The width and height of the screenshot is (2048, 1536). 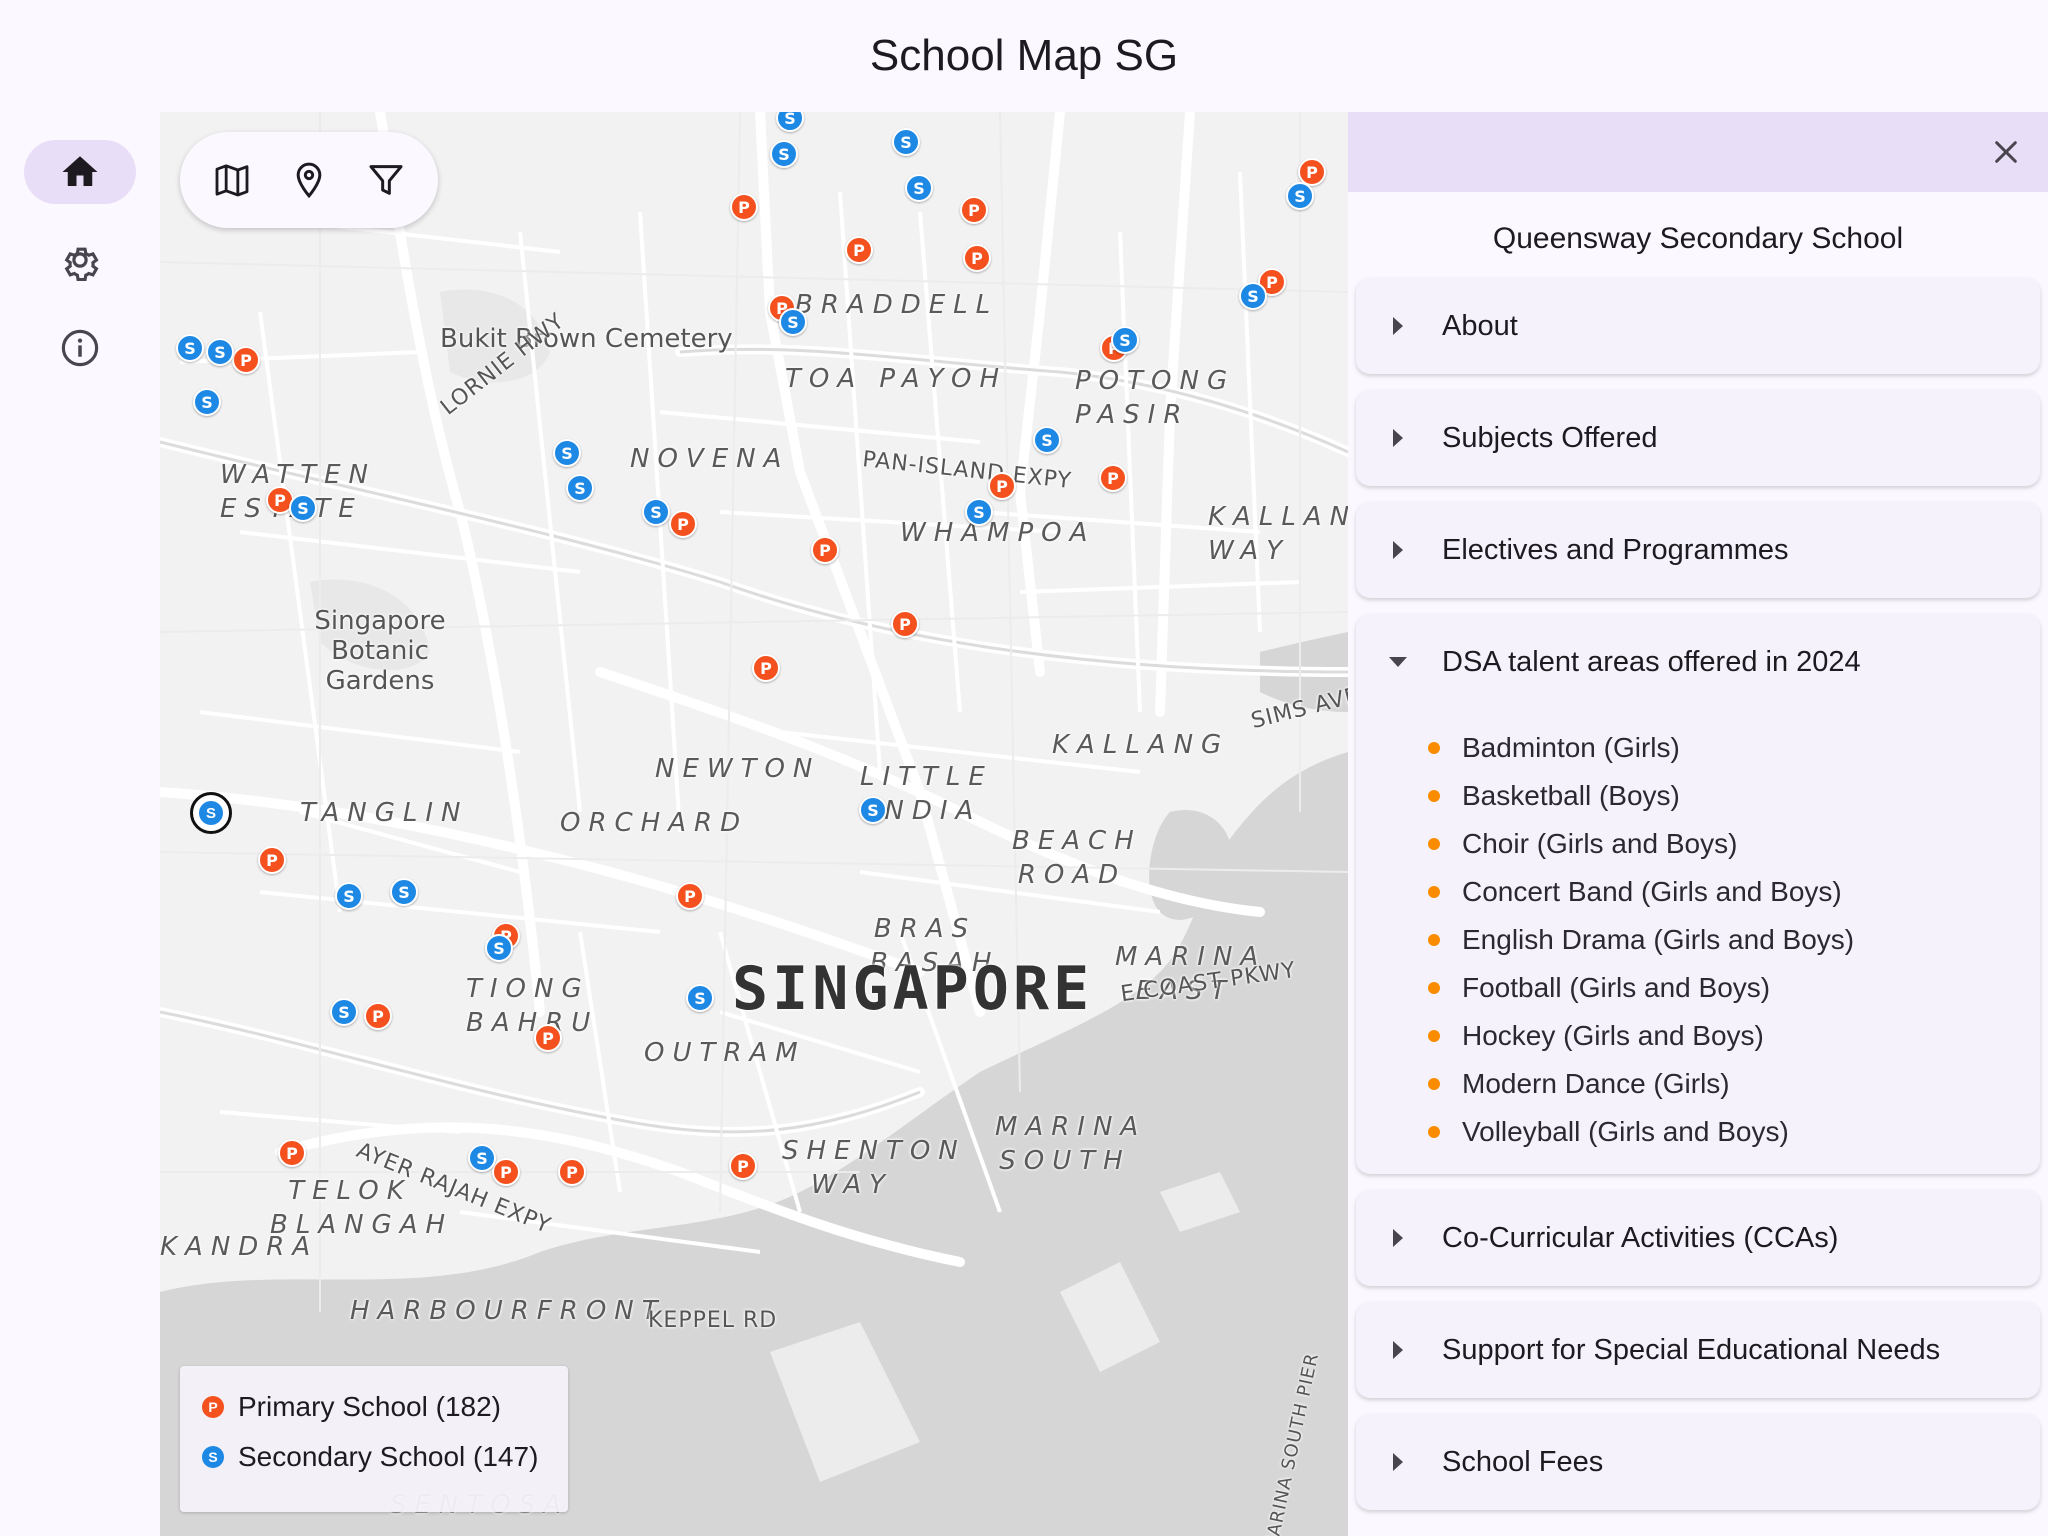 I want to click on map-label-kallang-way: KALLANG WAY, so click(x=1278, y=534).